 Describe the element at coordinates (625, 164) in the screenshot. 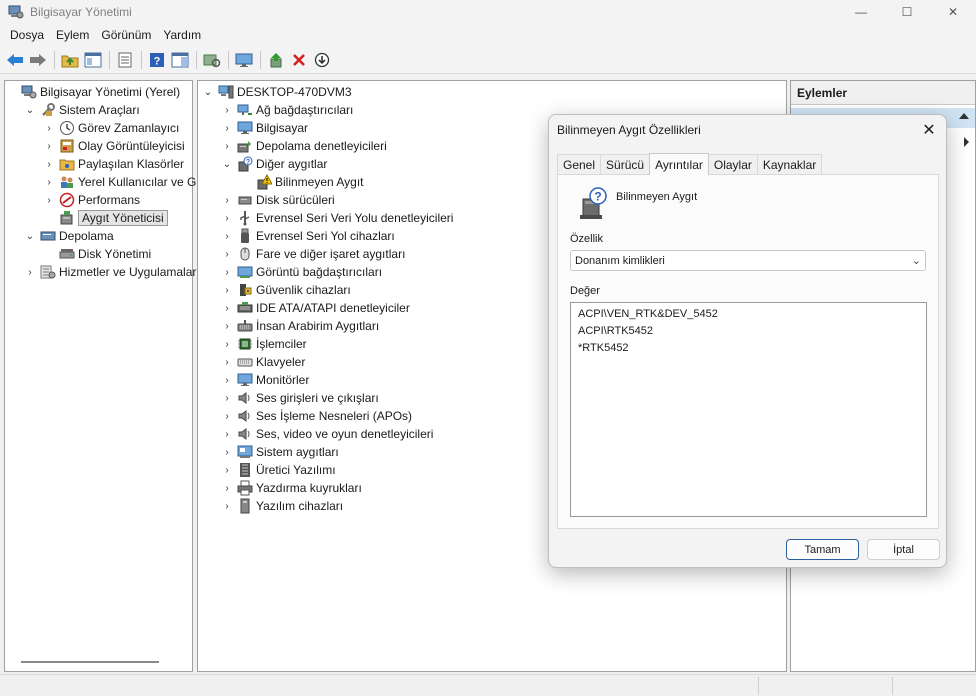

I see `tab-driver: Sürücü` at that location.